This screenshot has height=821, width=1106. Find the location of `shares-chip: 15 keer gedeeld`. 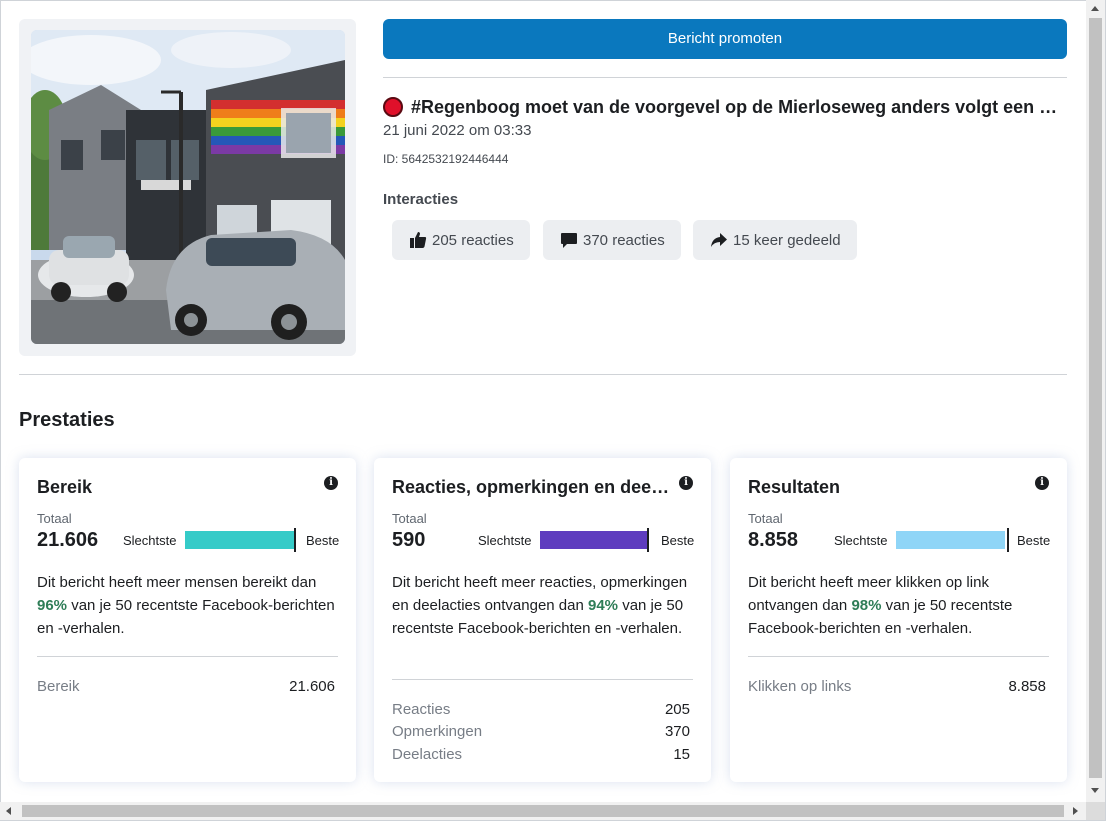

shares-chip: 15 keer gedeeld is located at coordinates (775, 240).